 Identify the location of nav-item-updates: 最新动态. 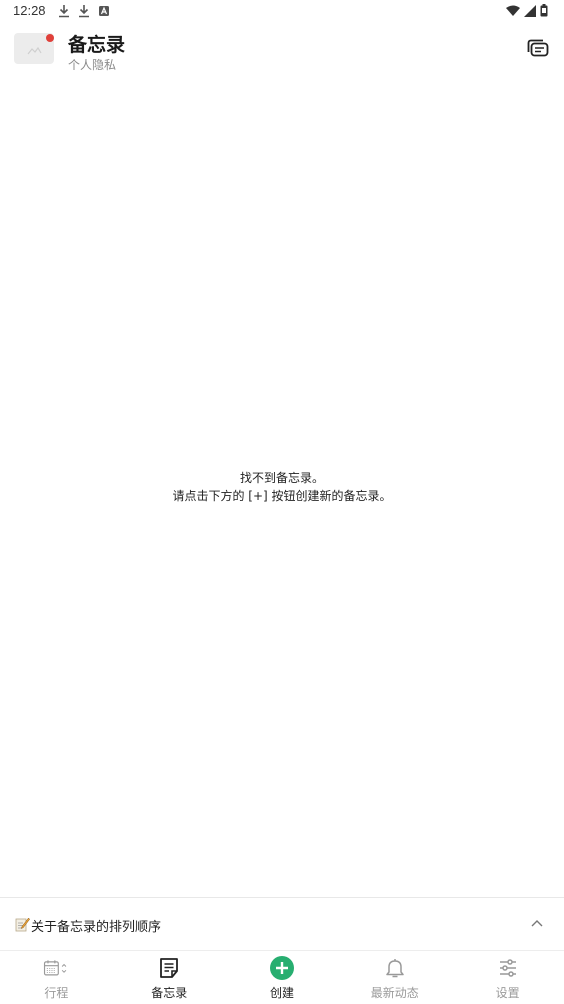
(394, 978).